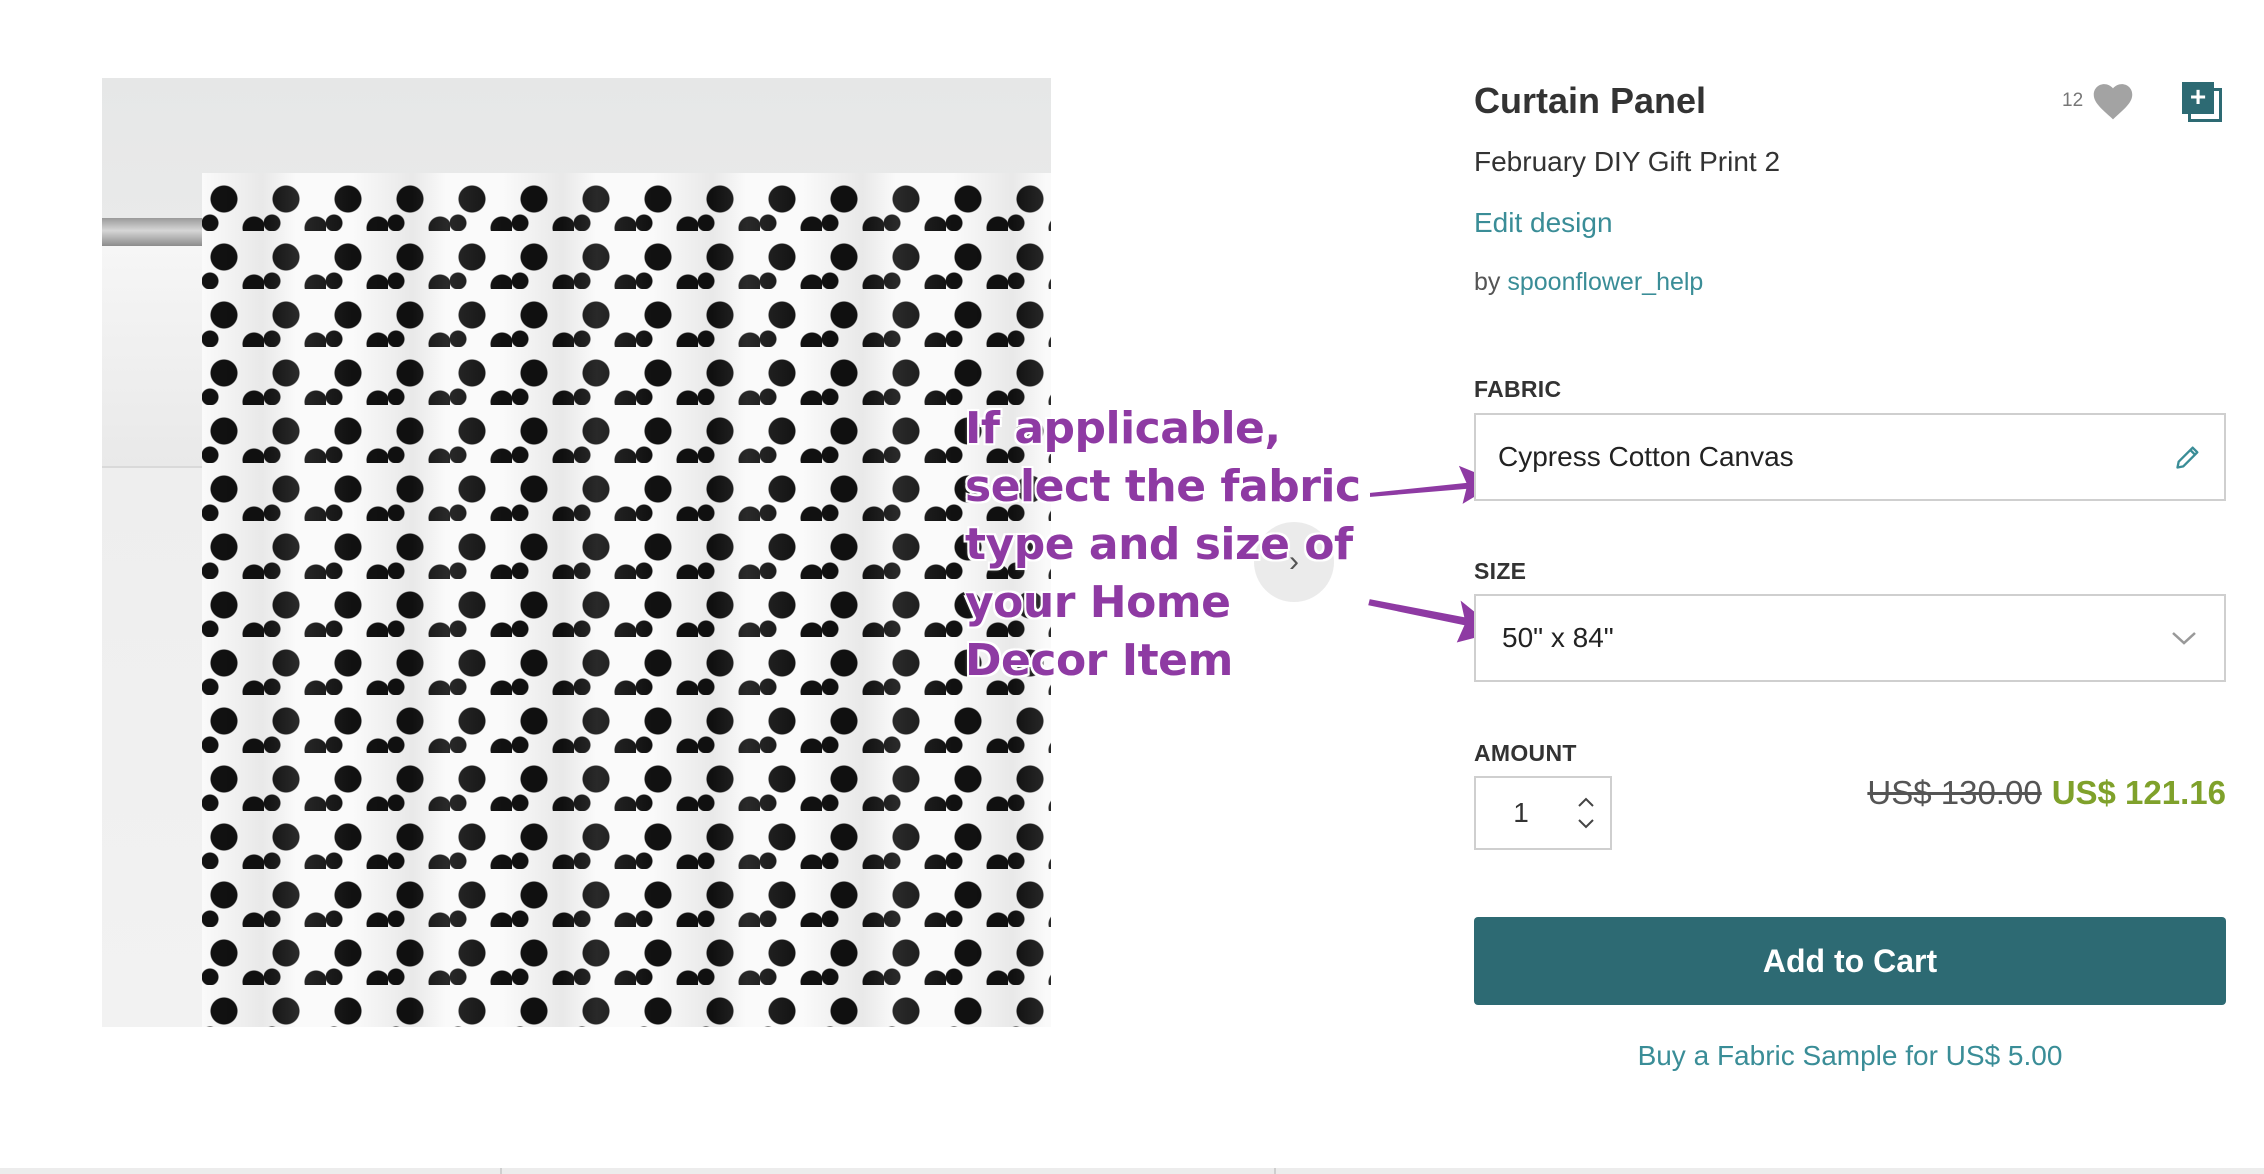 The height and width of the screenshot is (1174, 2264). Describe the element at coordinates (1954, 792) in the screenshot. I see `original-price: US$ 130.00` at that location.